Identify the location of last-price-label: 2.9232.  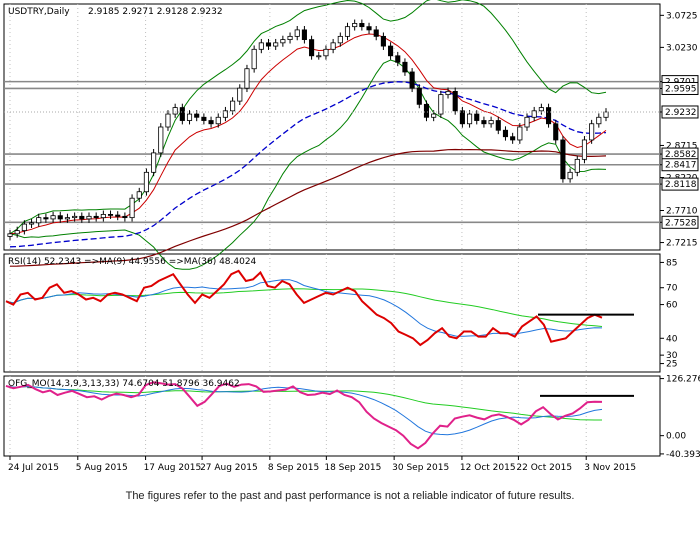
(681, 113).